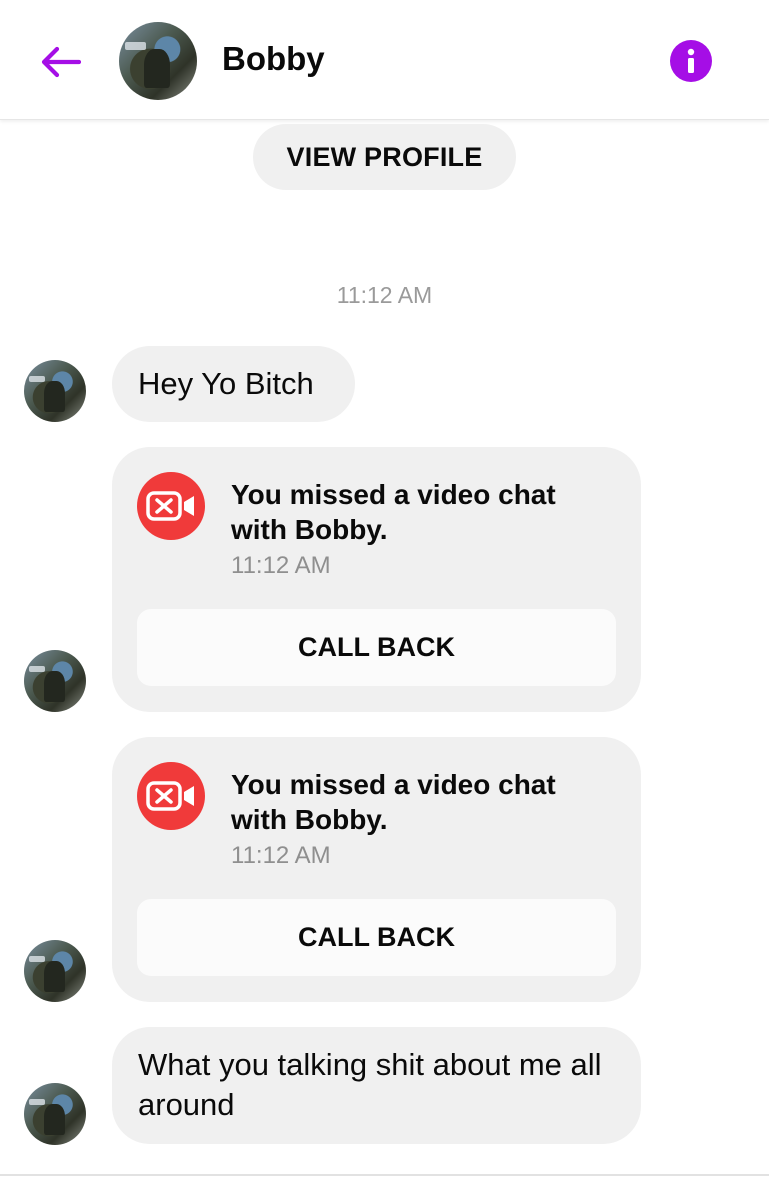 The width and height of the screenshot is (769, 1200). I want to click on info-icon, so click(691, 60).